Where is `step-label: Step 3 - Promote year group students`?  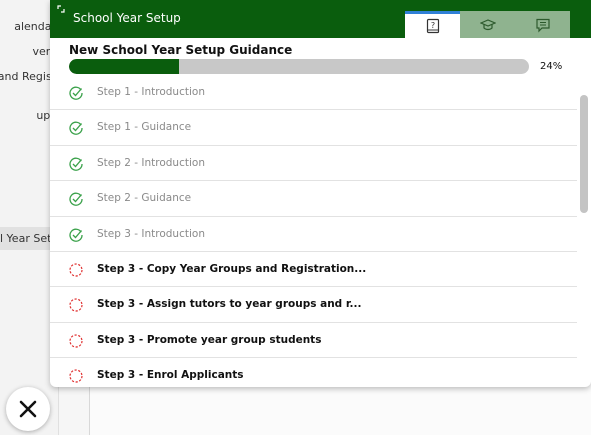
step-label: Step 3 - Promote year group students is located at coordinates (209, 339).